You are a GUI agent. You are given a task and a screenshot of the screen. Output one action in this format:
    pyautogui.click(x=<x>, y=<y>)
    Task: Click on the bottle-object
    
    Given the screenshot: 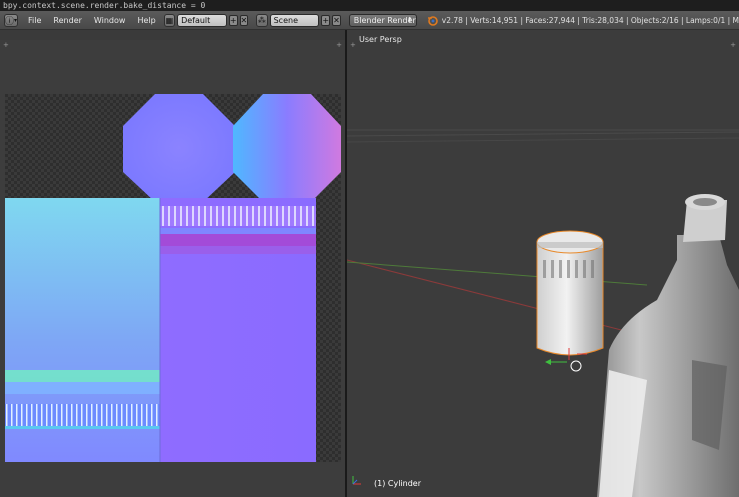 What is the action you would take?
    pyautogui.click(x=668, y=345)
    